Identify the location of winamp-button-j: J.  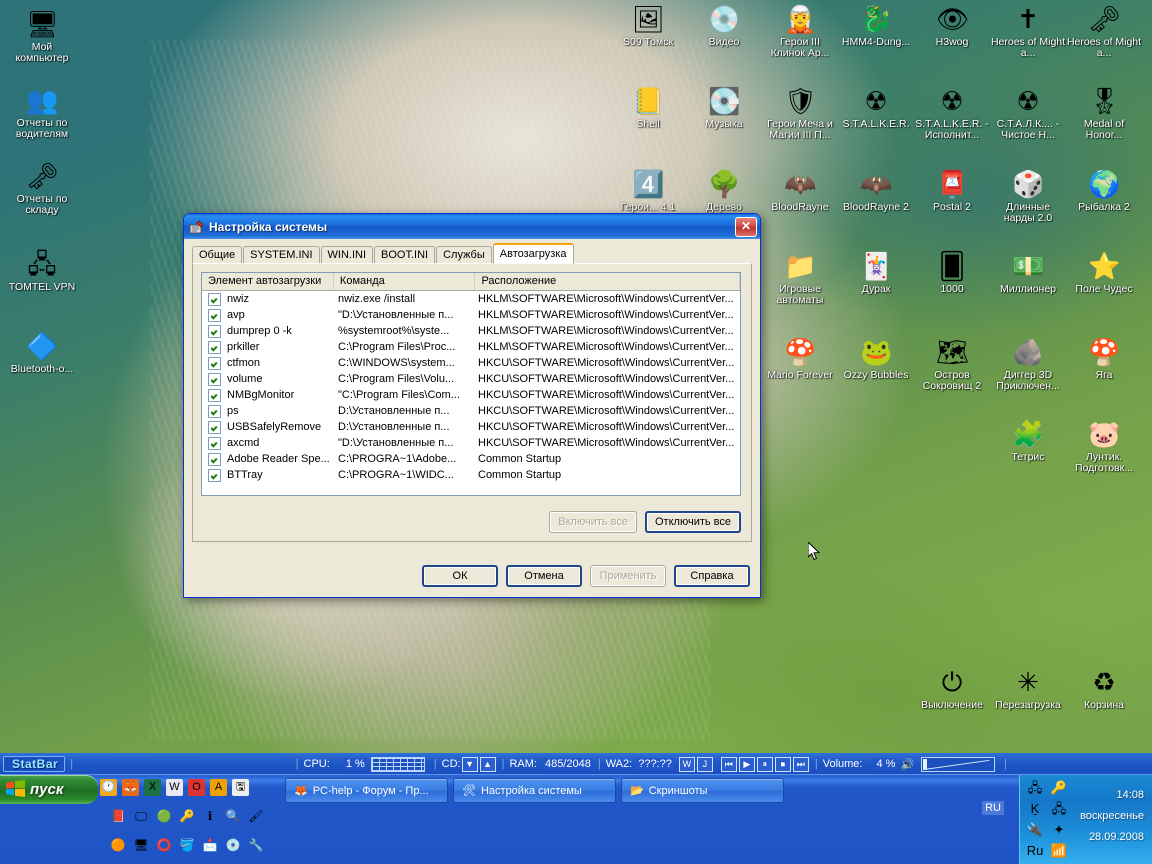
(704, 764).